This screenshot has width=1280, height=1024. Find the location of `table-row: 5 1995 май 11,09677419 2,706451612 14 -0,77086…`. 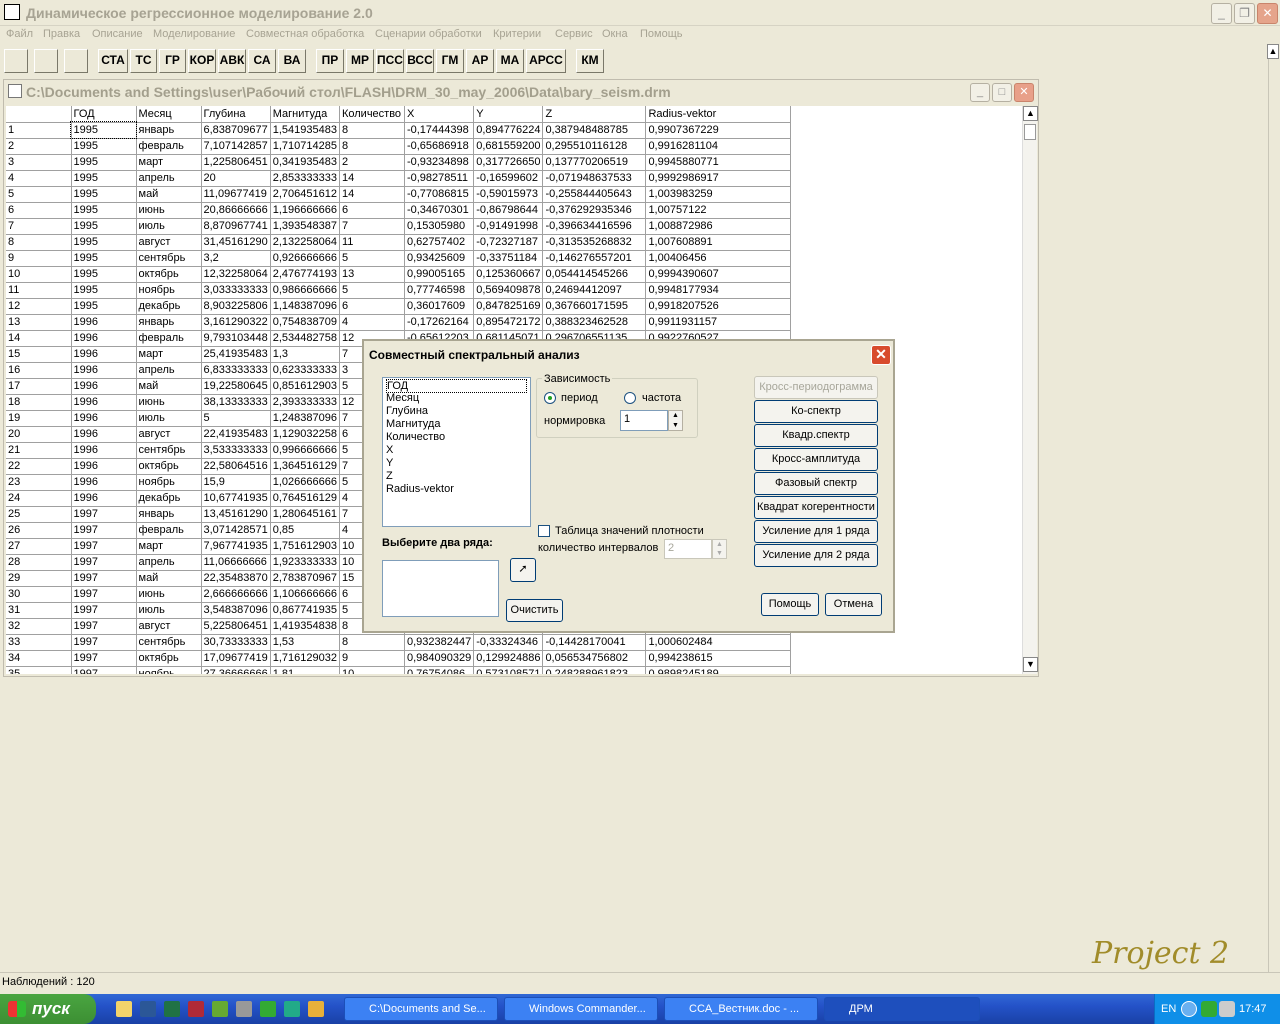

table-row: 5 1995 май 11,09677419 2,706451612 14 -0,77086… is located at coordinates (399, 194).